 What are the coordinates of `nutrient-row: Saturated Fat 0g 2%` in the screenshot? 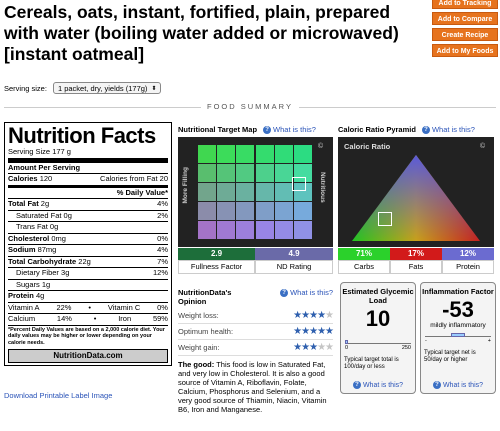 It's located at (88, 215).